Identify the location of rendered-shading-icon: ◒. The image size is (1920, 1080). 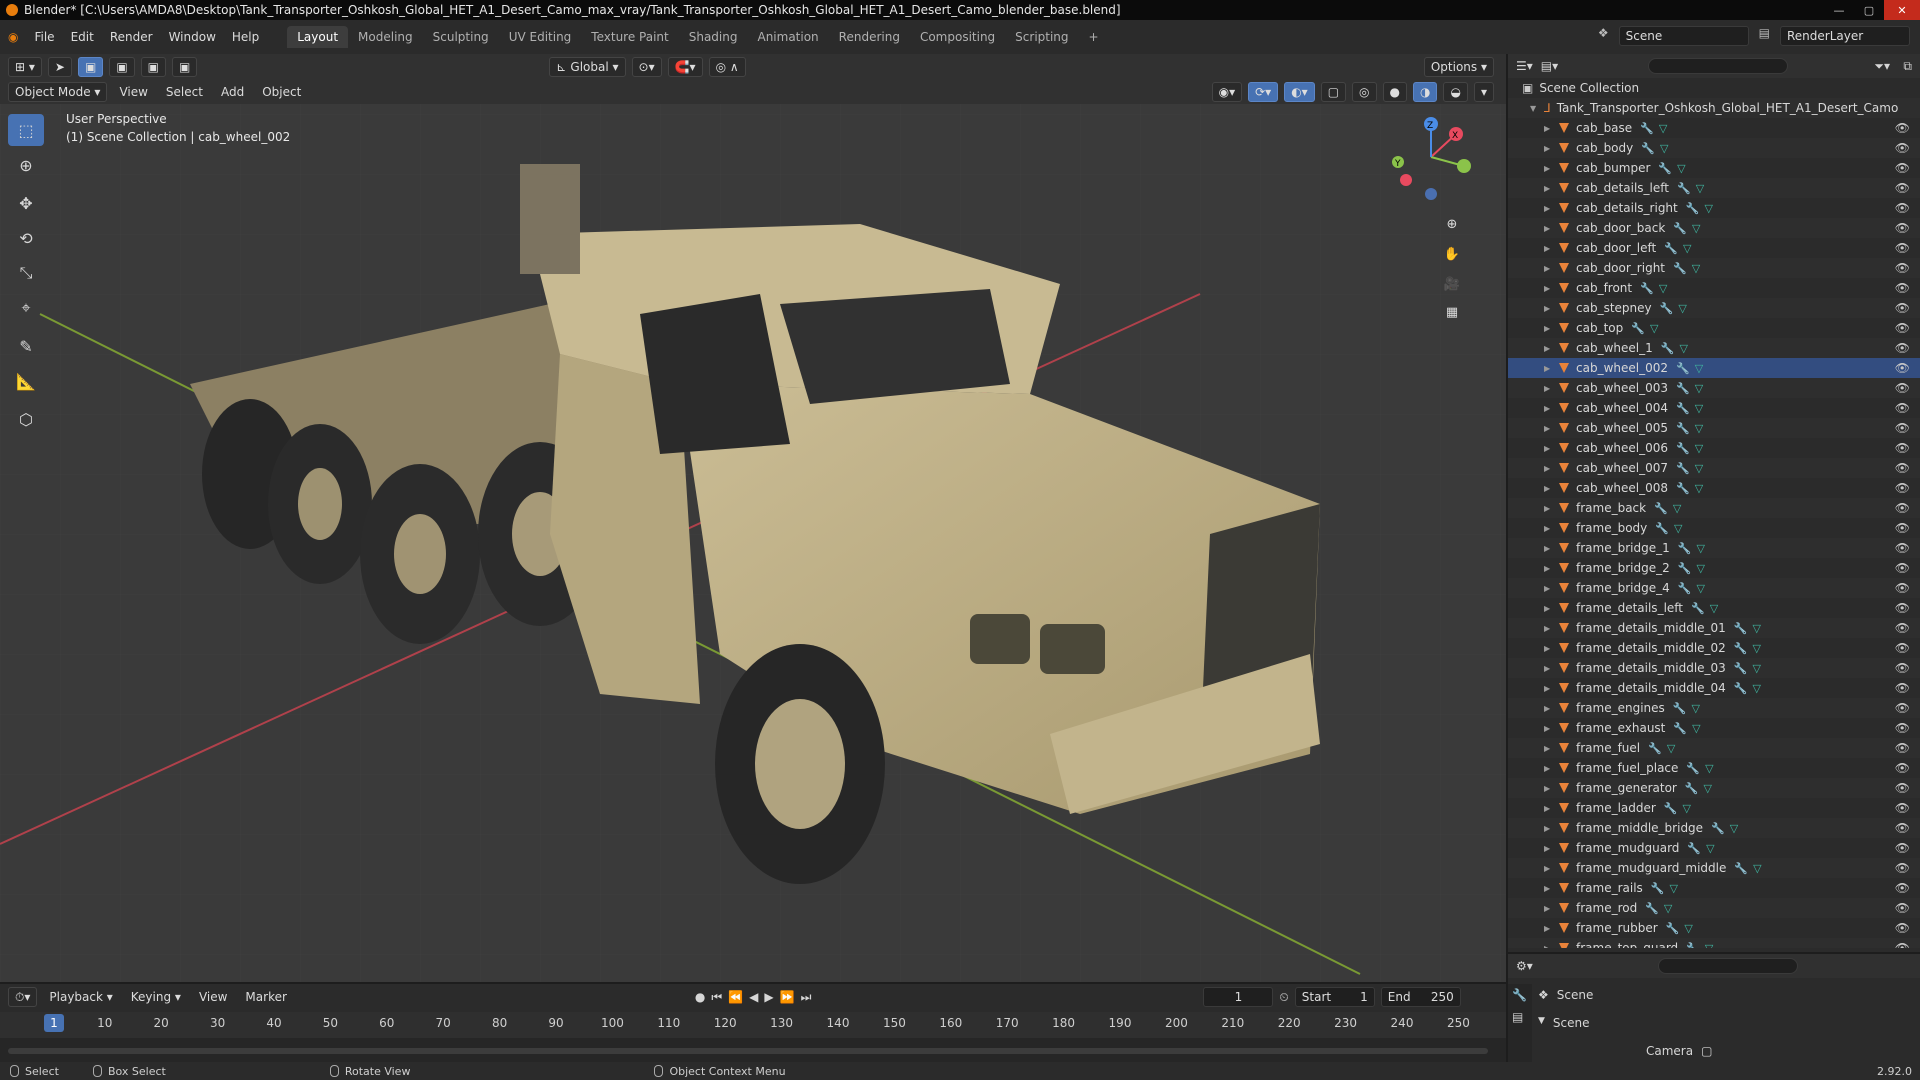
(1455, 91).